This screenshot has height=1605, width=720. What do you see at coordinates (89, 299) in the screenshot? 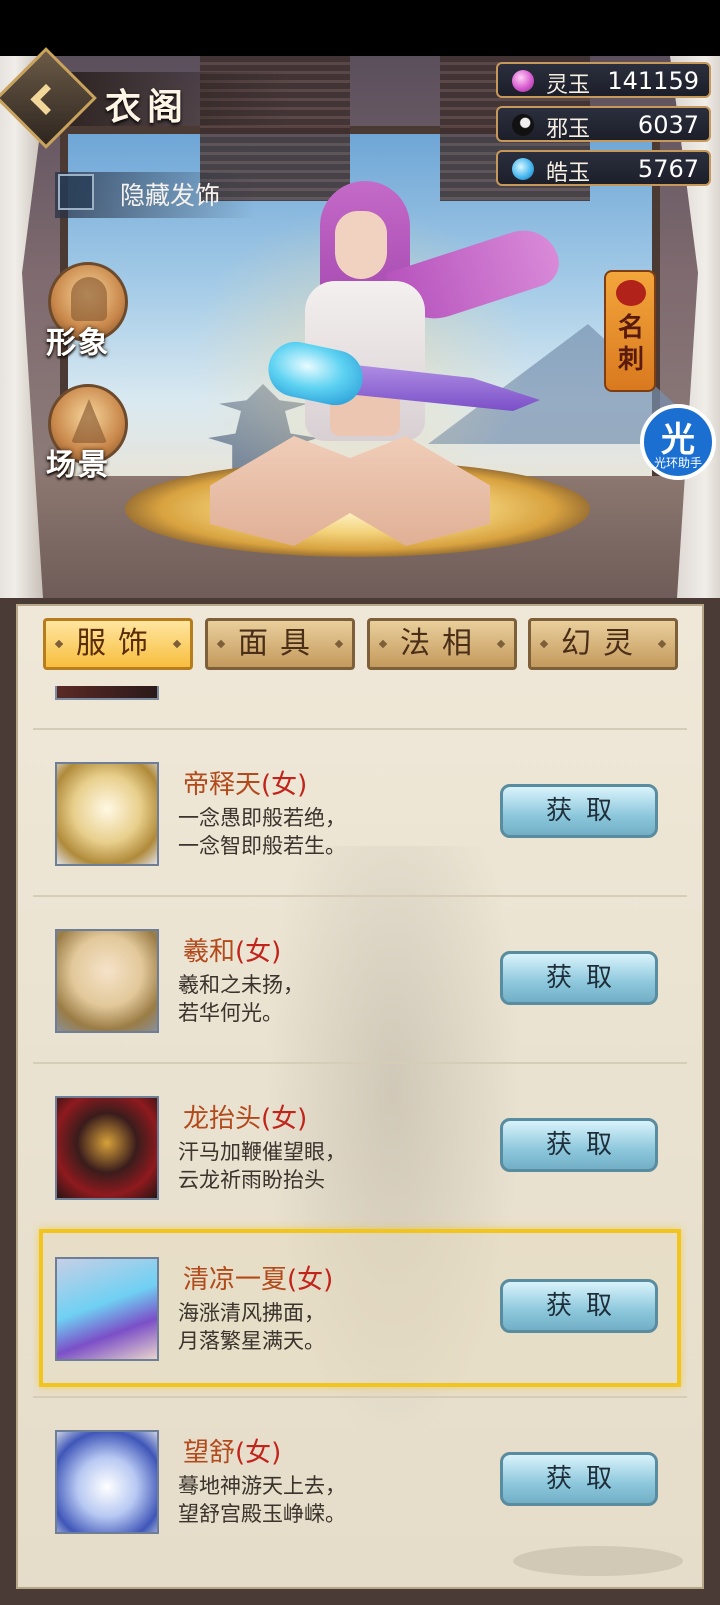
I see `character-portrait-icon` at bounding box center [89, 299].